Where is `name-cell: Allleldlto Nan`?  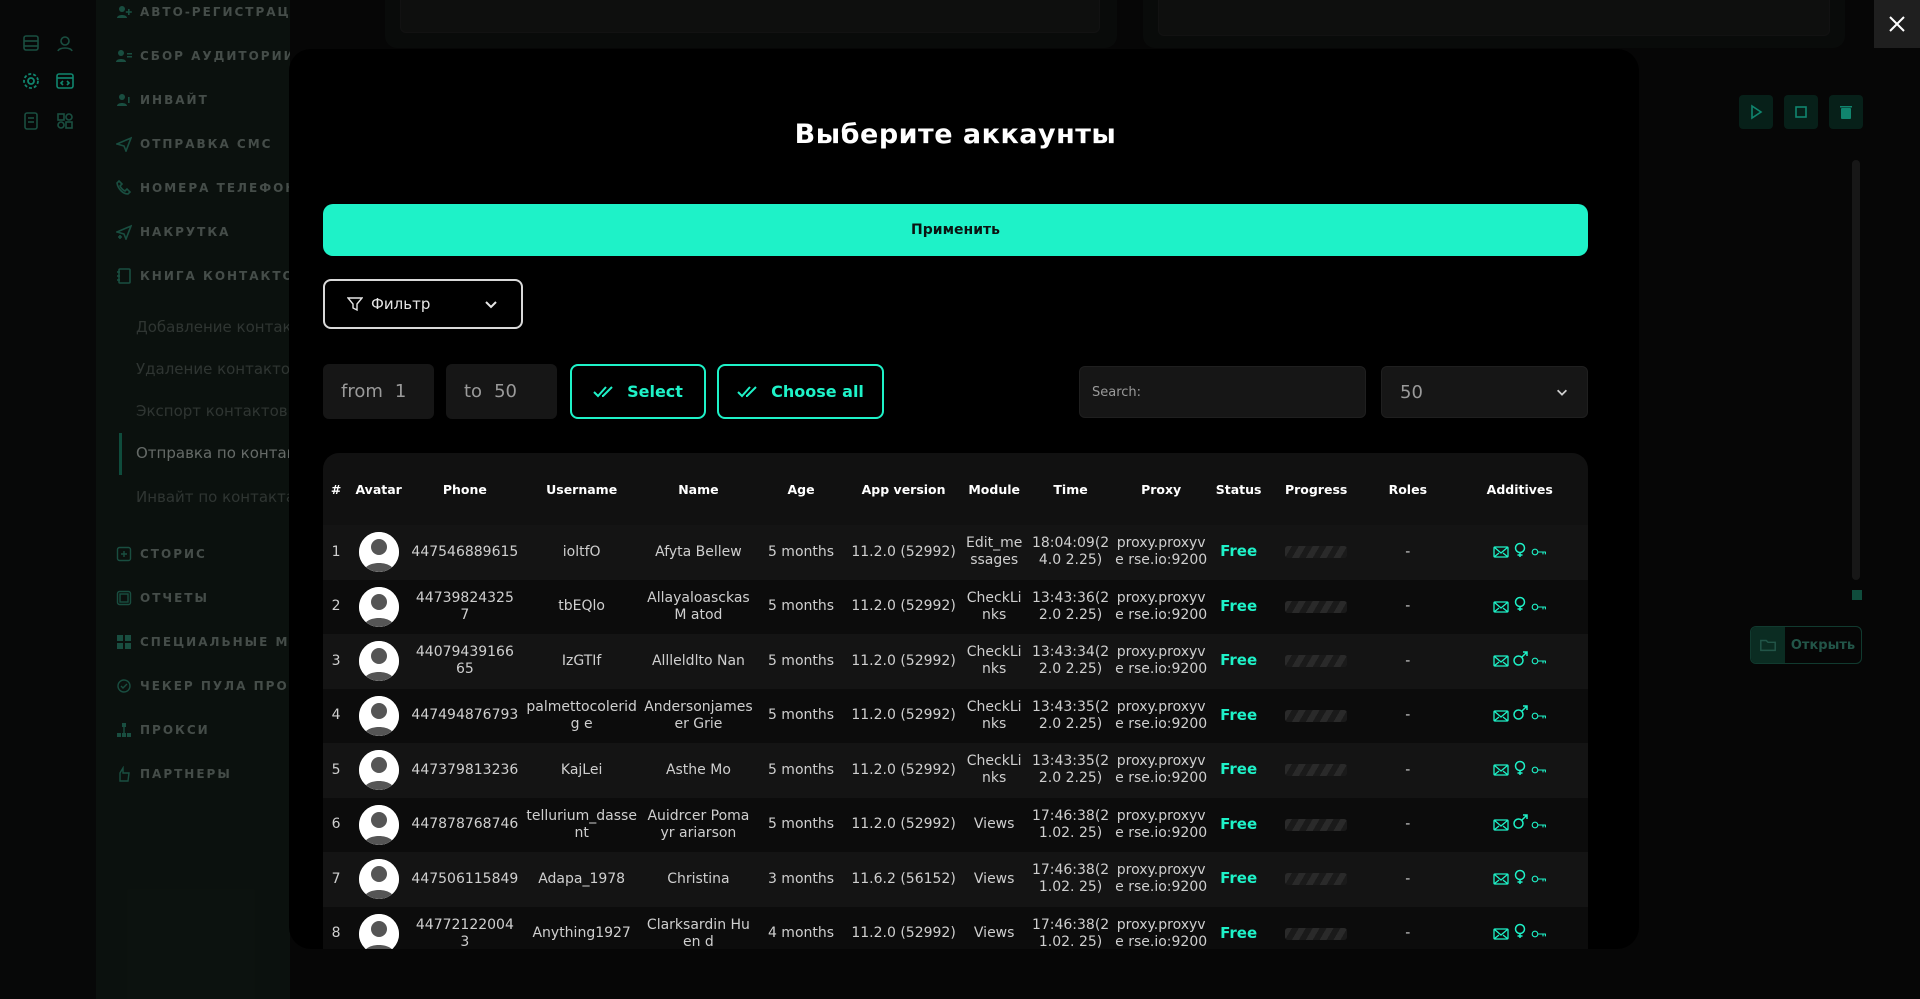 name-cell: Allleldlto Nan is located at coordinates (698, 661).